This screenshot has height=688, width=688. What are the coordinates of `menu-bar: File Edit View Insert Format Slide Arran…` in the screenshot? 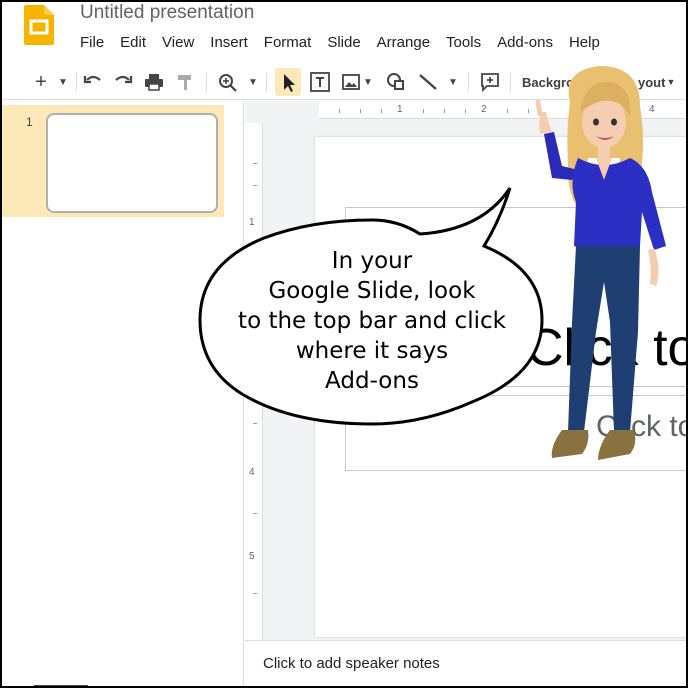 It's located at (340, 43).